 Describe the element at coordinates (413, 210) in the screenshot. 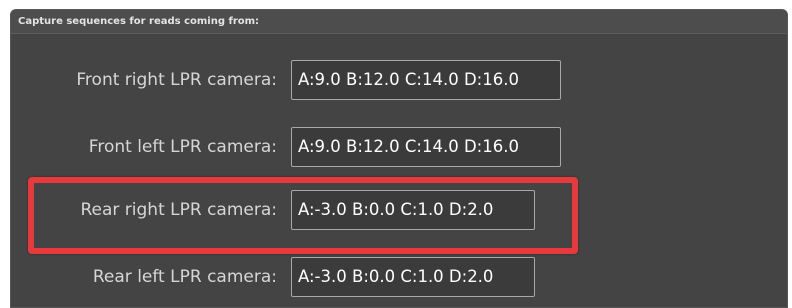

I see `rear-right-camera-sequence-field: A:-3.0 B:0.0 C:1.0 D:2.0` at that location.